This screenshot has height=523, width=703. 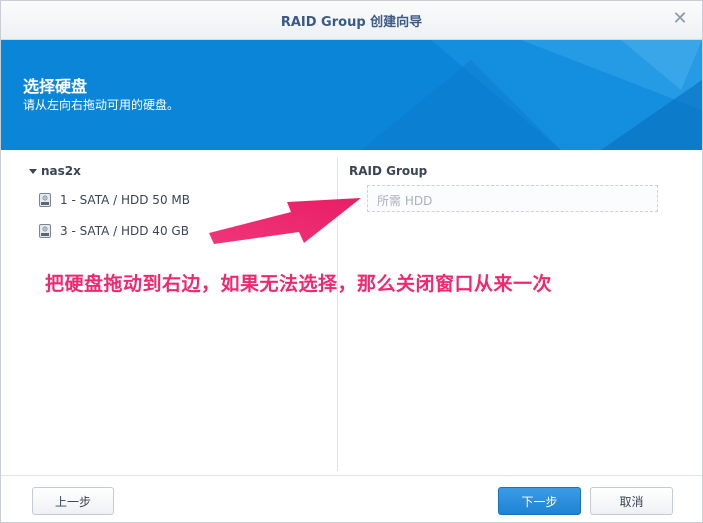 I want to click on cancel-button: 取消, so click(x=631, y=501).